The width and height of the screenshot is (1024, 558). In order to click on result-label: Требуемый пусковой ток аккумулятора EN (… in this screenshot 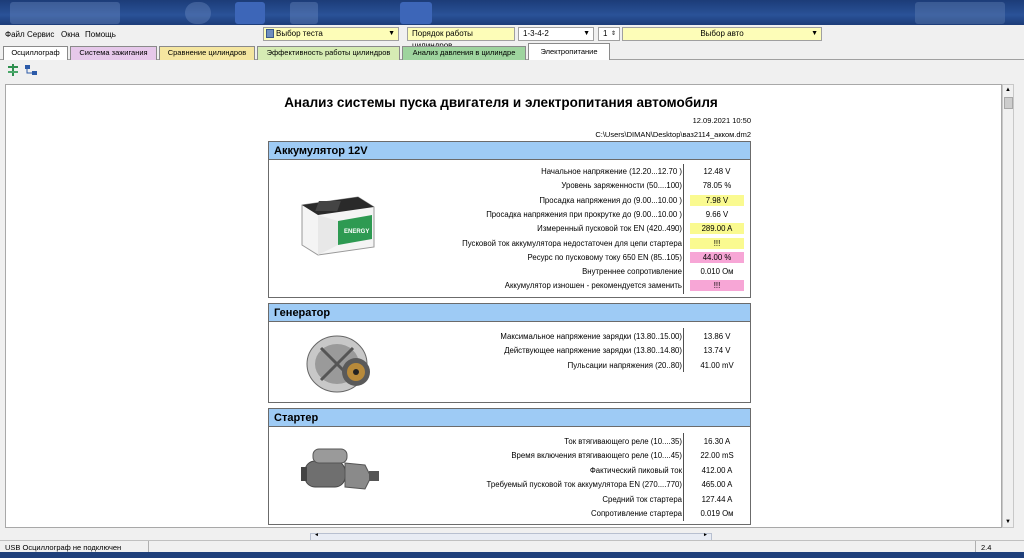, I will do `click(584, 485)`.